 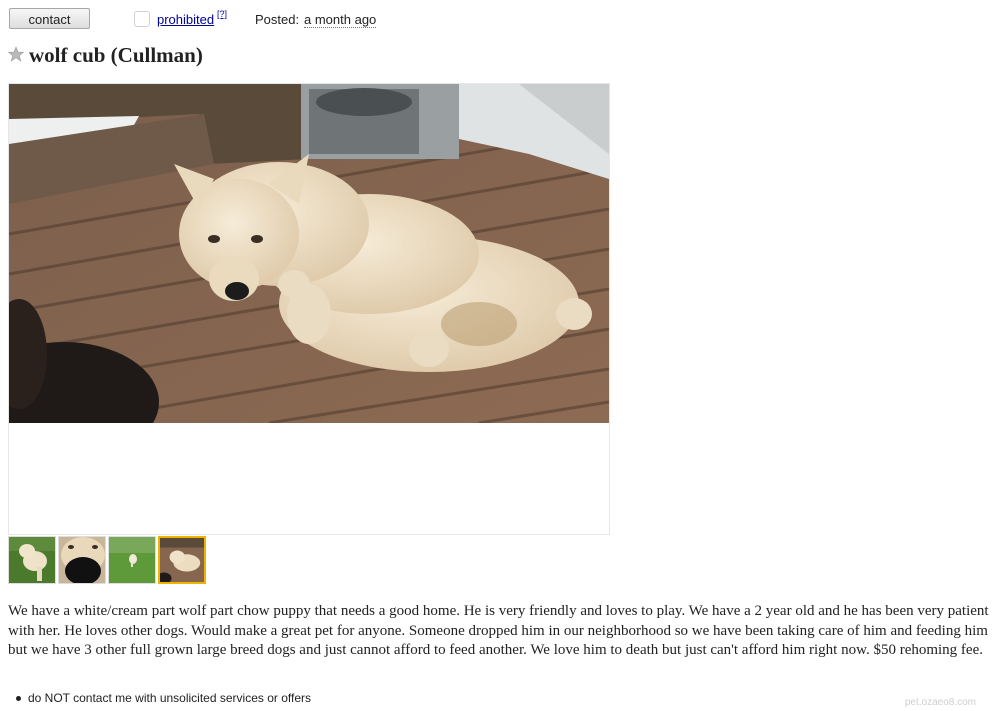 What do you see at coordinates (340, 20) in the screenshot?
I see `posted-date: a month ago` at bounding box center [340, 20].